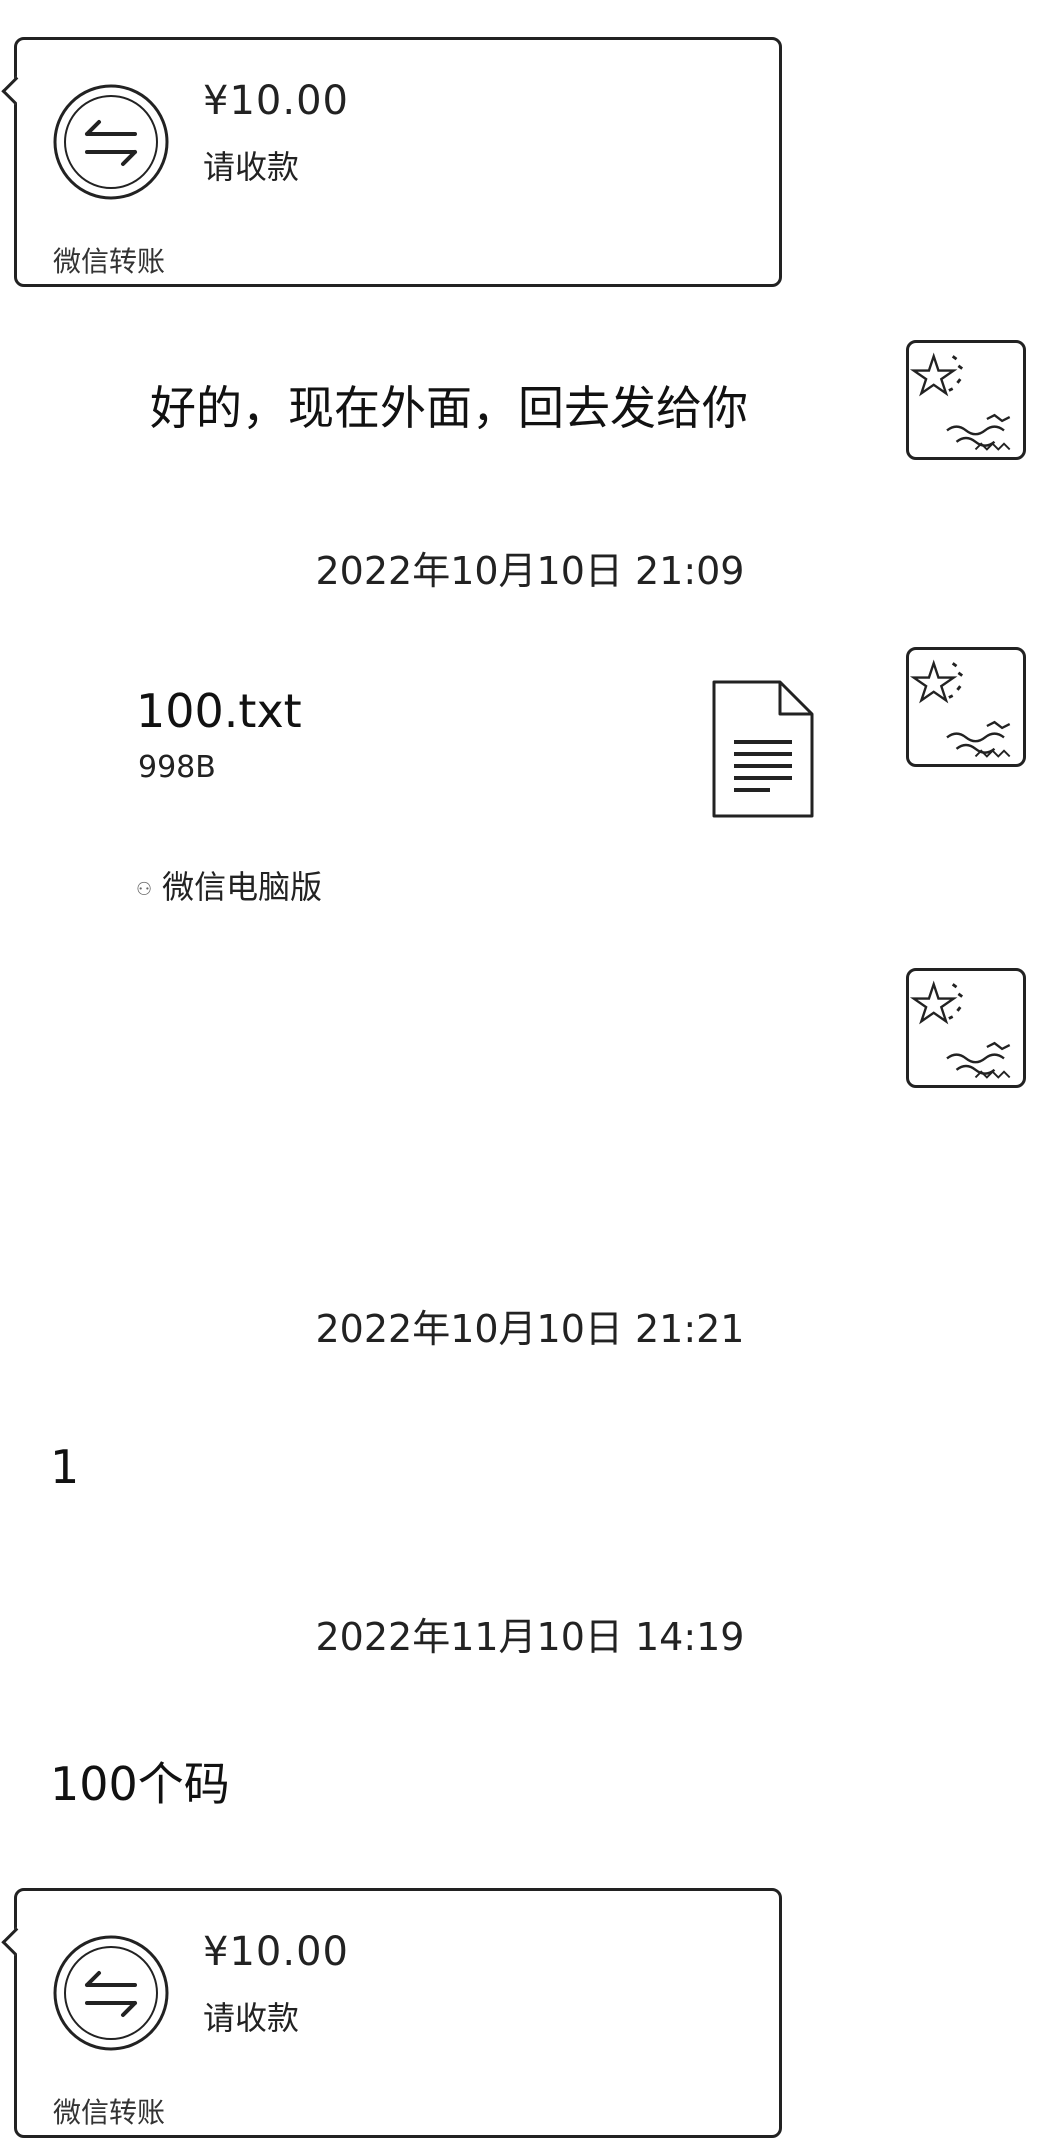 The height and width of the screenshot is (2153, 1060). I want to click on file-size: 998B, so click(177, 767).